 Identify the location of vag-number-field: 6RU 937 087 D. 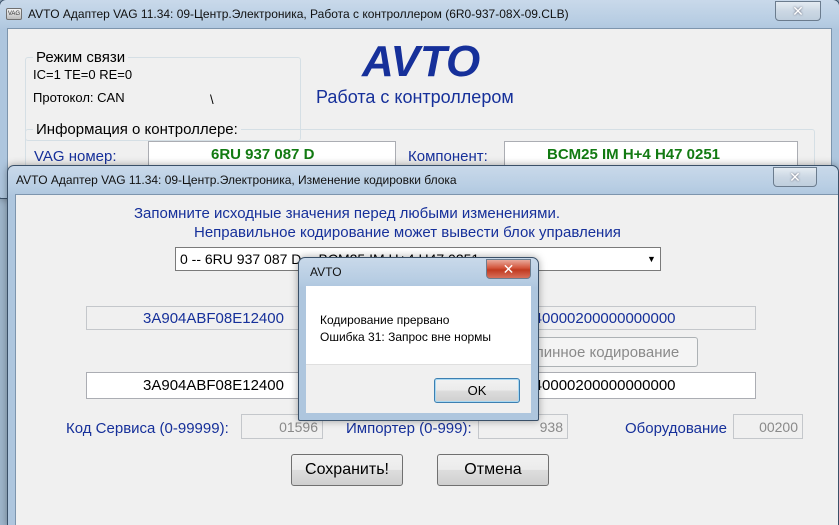
(272, 154).